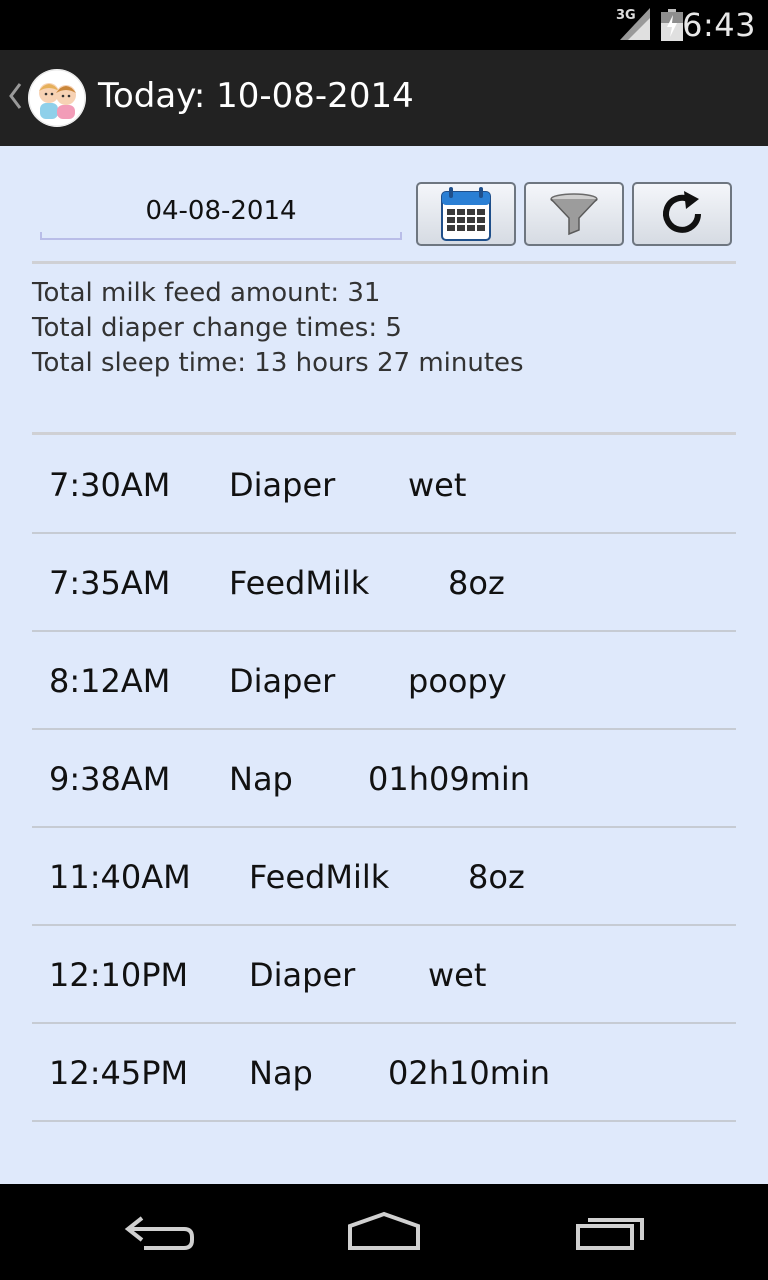 This screenshot has height=1280, width=768. Describe the element at coordinates (384, 25) in the screenshot. I see `status-bar: 3G 6:43` at that location.